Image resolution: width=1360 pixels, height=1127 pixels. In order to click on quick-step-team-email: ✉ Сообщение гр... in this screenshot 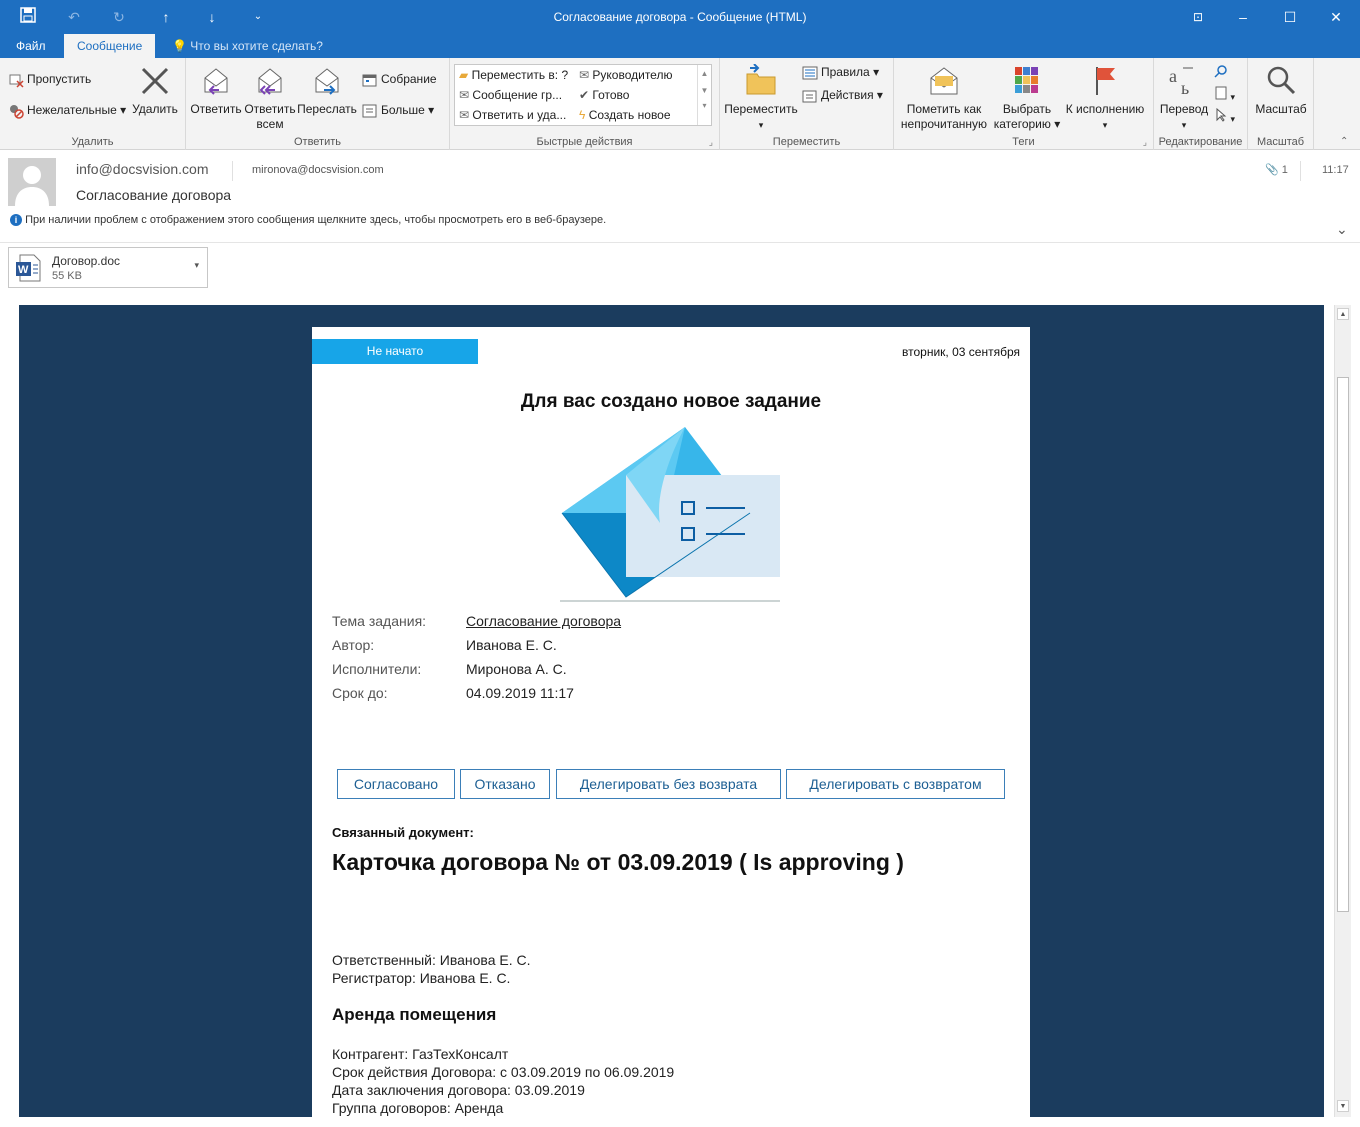, I will do `click(510, 95)`.